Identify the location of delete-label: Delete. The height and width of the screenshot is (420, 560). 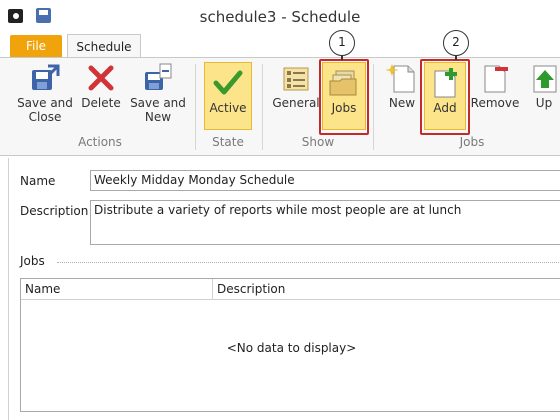
(101, 103).